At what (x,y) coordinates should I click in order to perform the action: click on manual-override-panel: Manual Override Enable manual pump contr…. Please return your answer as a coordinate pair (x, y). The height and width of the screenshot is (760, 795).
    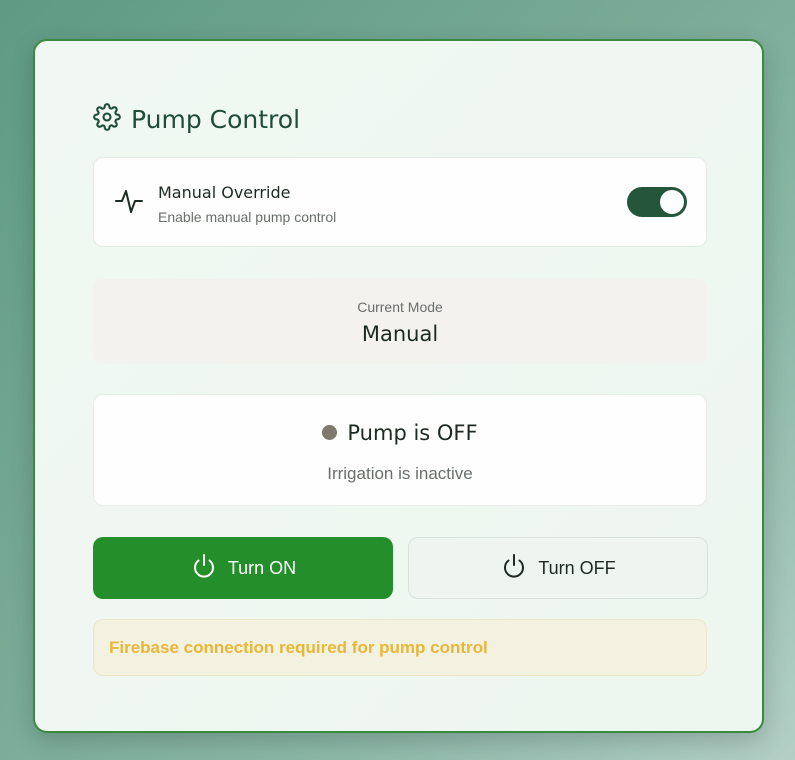
    Looking at the image, I should click on (400, 202).